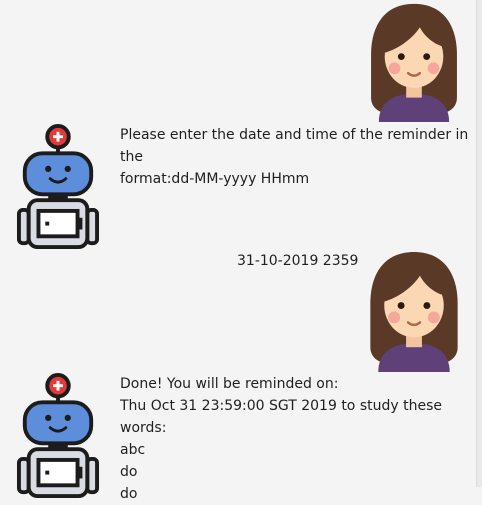 This screenshot has width=482, height=505. Describe the element at coordinates (229, 384) in the screenshot. I see `message-line: Done! You will be reminded on:` at that location.